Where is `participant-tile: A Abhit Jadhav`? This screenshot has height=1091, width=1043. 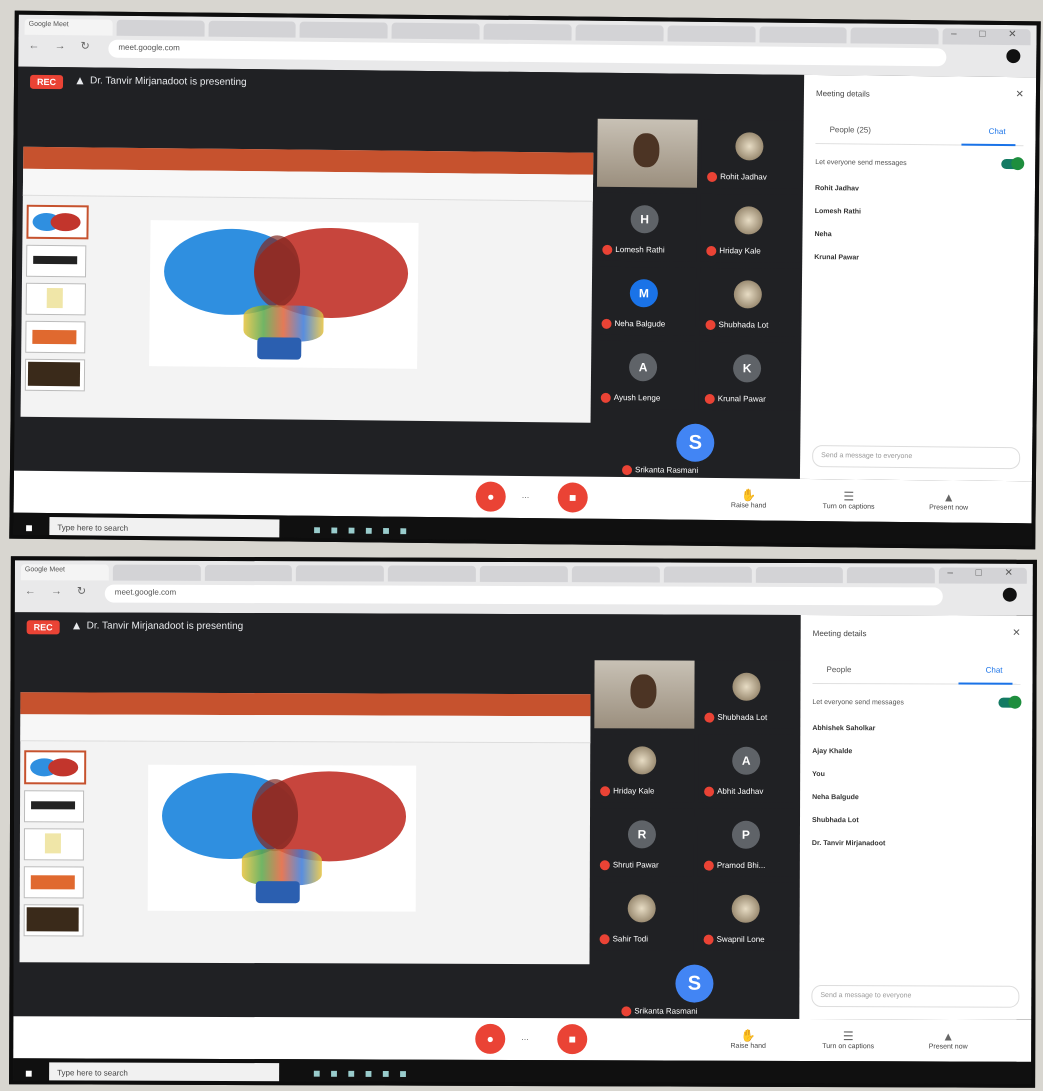
participant-tile: A Abhit Jadhav is located at coordinates (748, 768).